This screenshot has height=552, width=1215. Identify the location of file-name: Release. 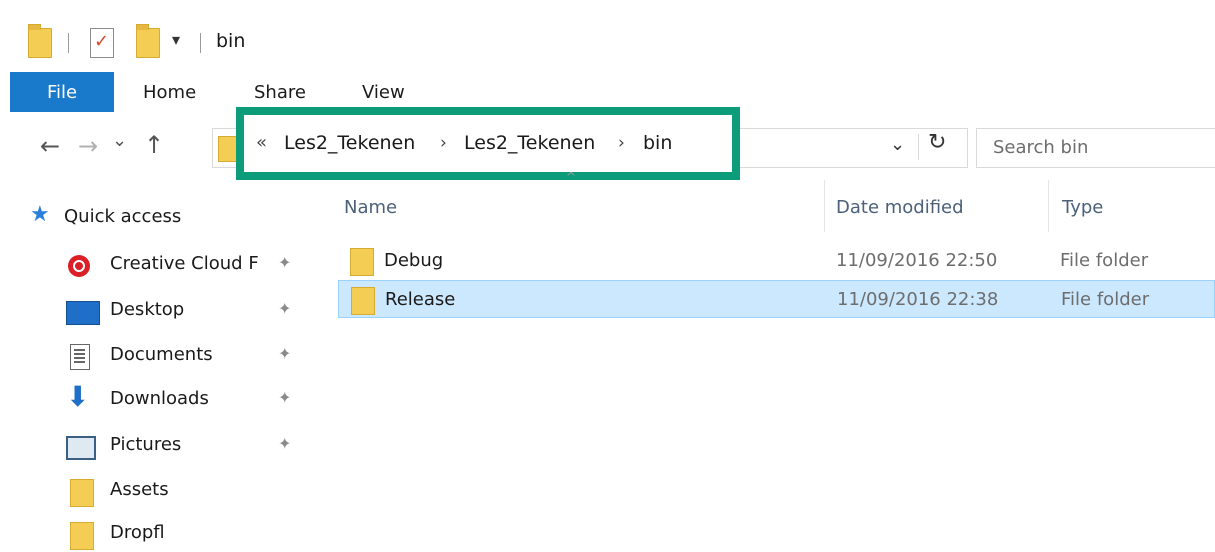
(420, 299).